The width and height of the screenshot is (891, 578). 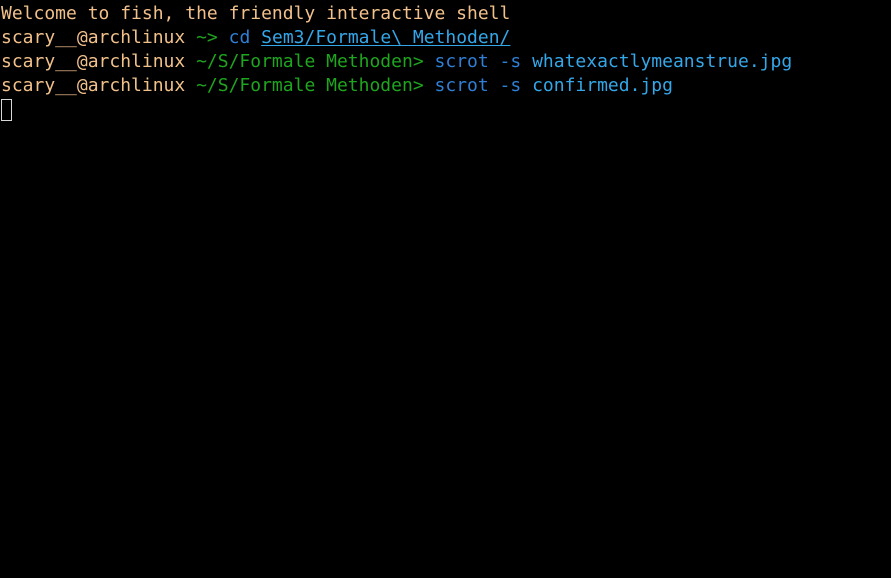 I want to click on command-argument: confirmed.jpg, so click(x=602, y=85).